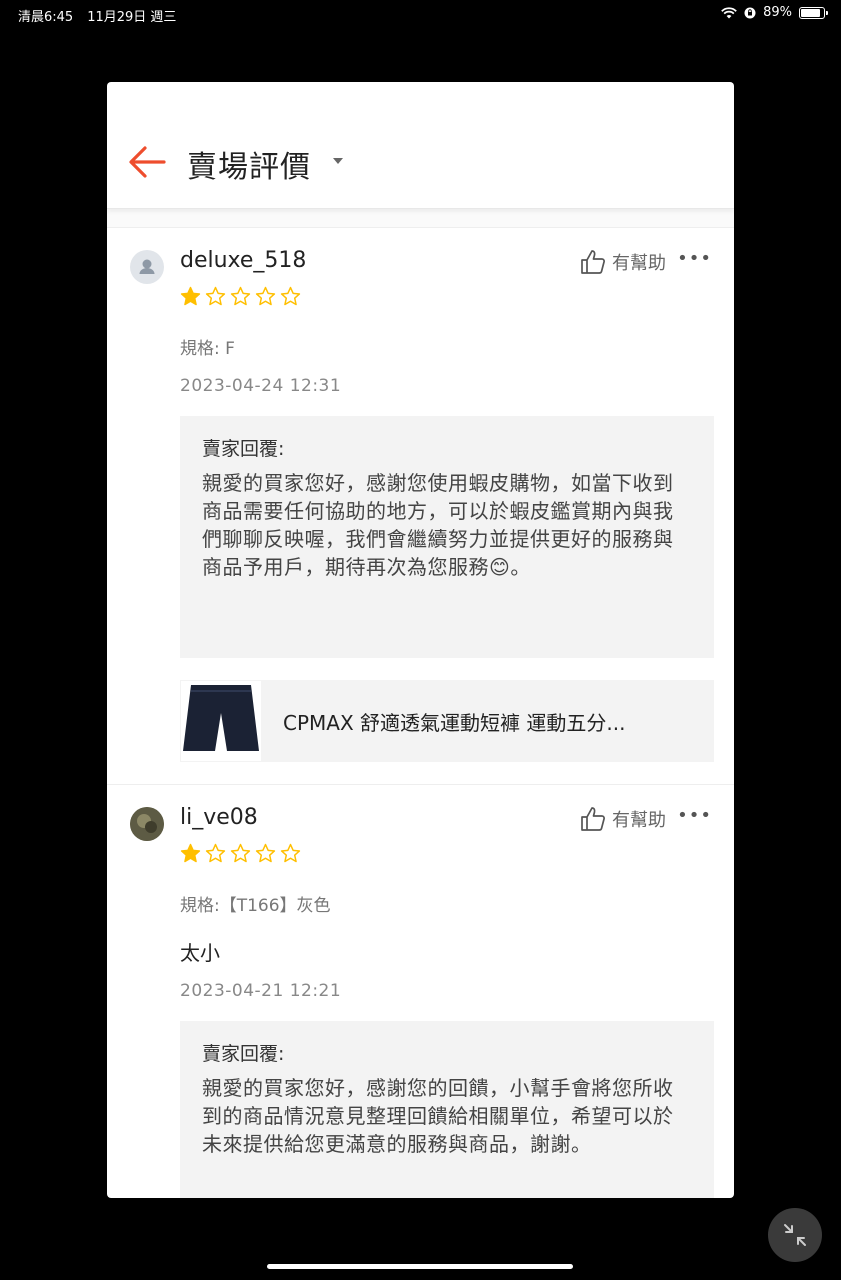  Describe the element at coordinates (219, 817) in the screenshot. I see `review-username: li_ve08` at that location.